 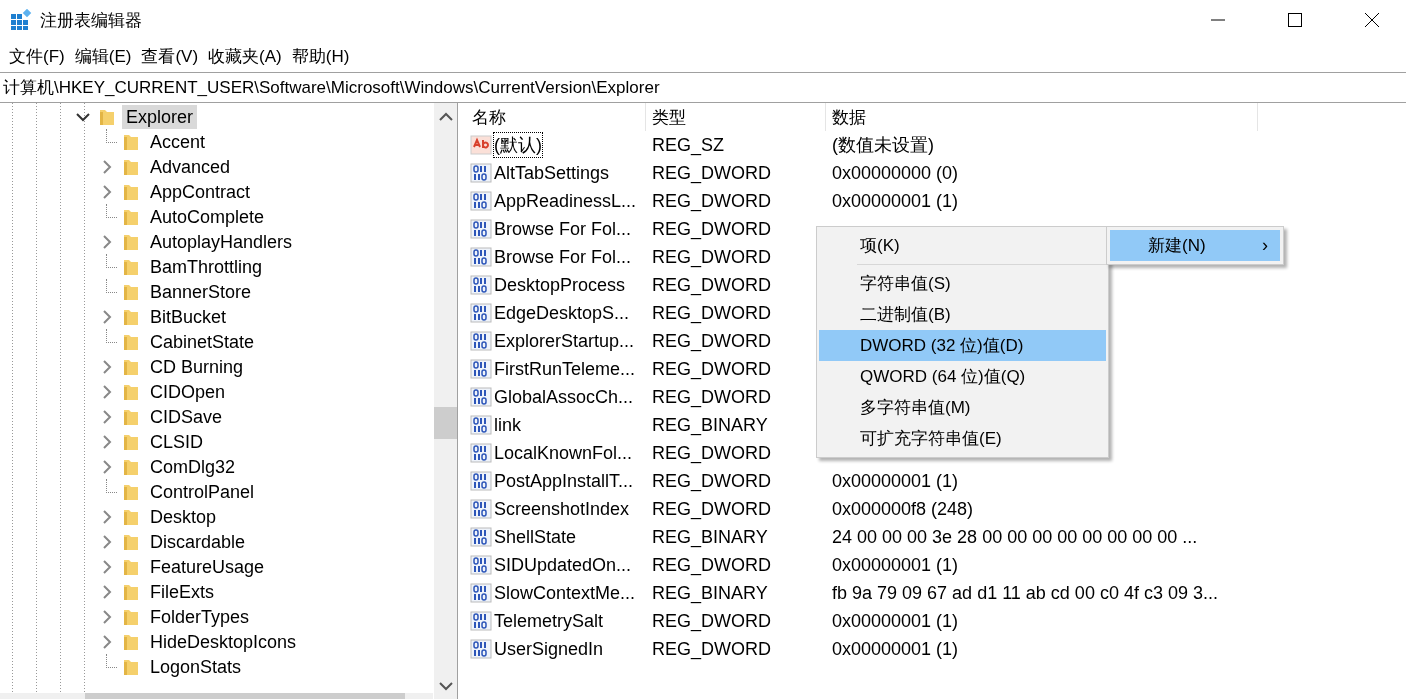 I want to click on tree-item: Explorer, so click(x=160, y=116).